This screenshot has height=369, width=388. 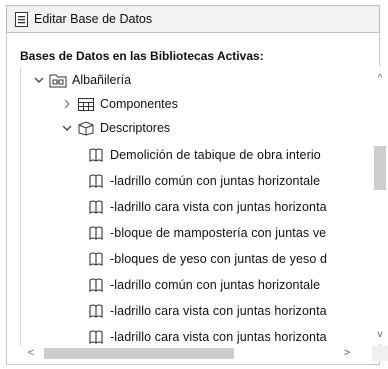 I want to click on vertical-scroll-thumb, so click(x=380, y=168).